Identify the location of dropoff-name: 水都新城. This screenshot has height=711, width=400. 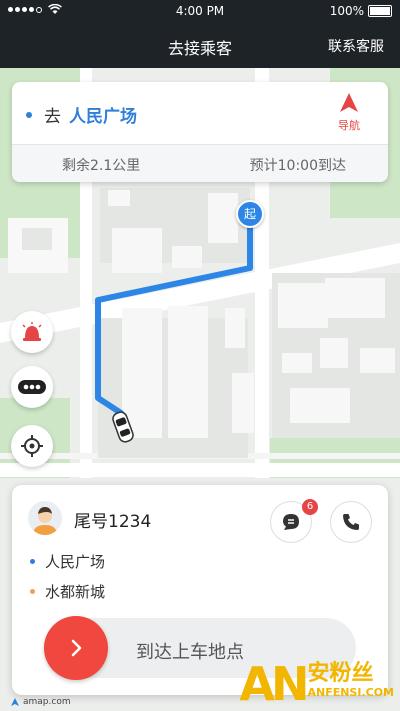
(75, 592).